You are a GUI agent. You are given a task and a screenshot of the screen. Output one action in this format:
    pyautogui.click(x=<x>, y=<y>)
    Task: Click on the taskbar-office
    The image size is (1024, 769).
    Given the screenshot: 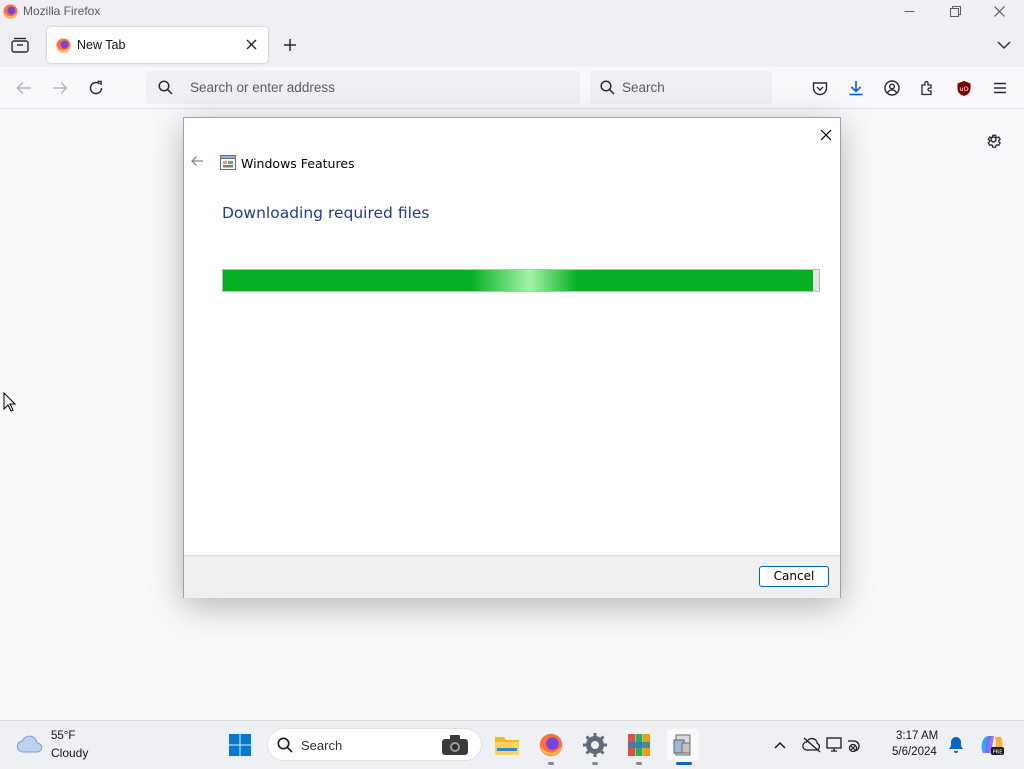 What is the action you would take?
    pyautogui.click(x=639, y=745)
    